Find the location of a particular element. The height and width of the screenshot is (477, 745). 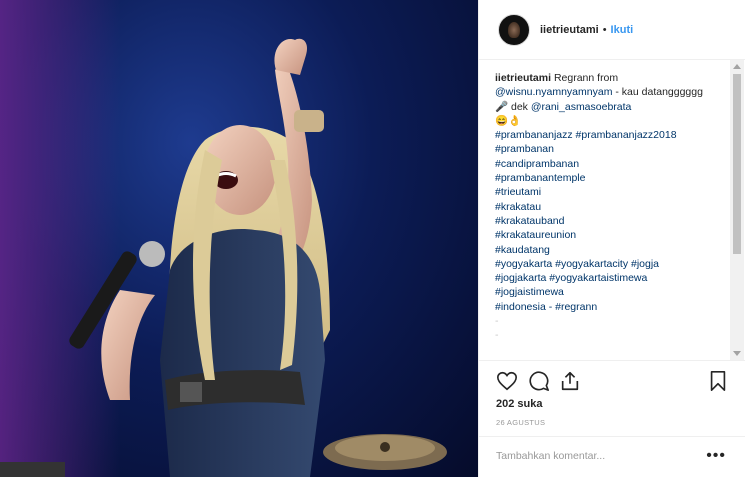

post-date: 26 AGUSTUS is located at coordinates (520, 422).